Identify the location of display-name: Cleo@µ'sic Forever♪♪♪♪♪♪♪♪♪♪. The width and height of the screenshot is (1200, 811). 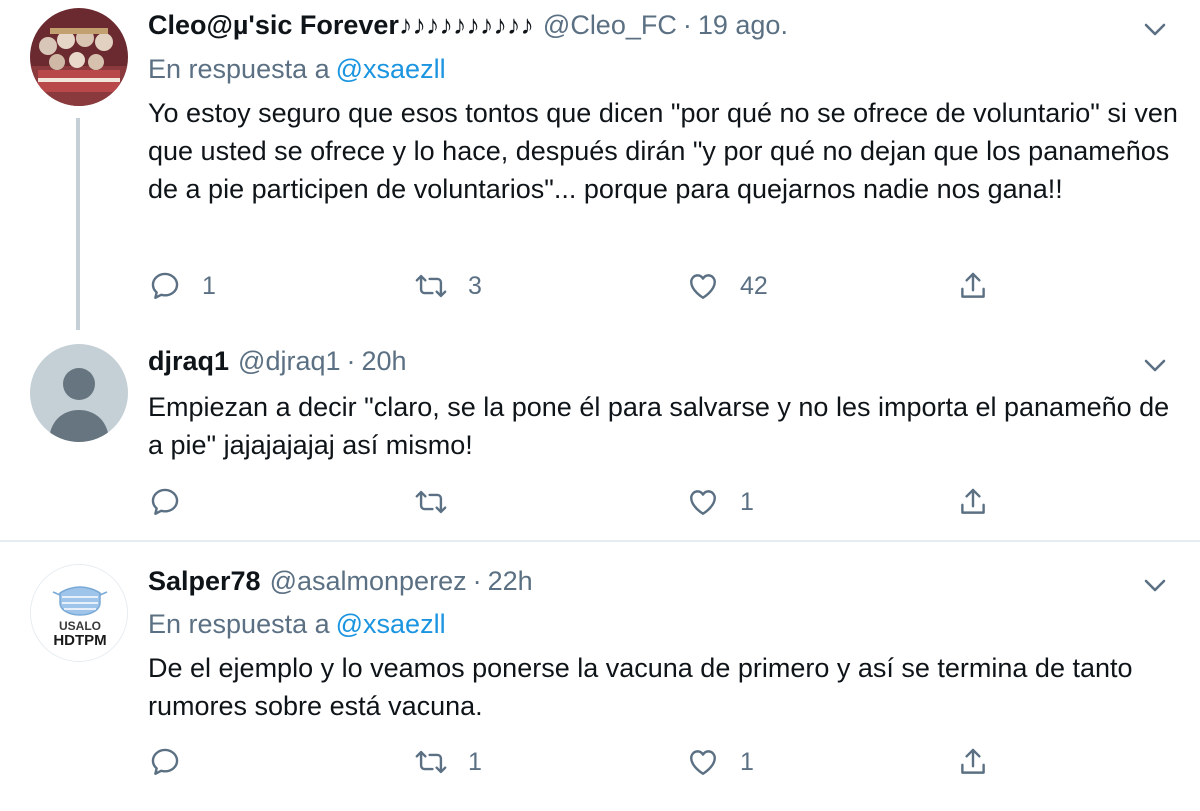
(341, 25).